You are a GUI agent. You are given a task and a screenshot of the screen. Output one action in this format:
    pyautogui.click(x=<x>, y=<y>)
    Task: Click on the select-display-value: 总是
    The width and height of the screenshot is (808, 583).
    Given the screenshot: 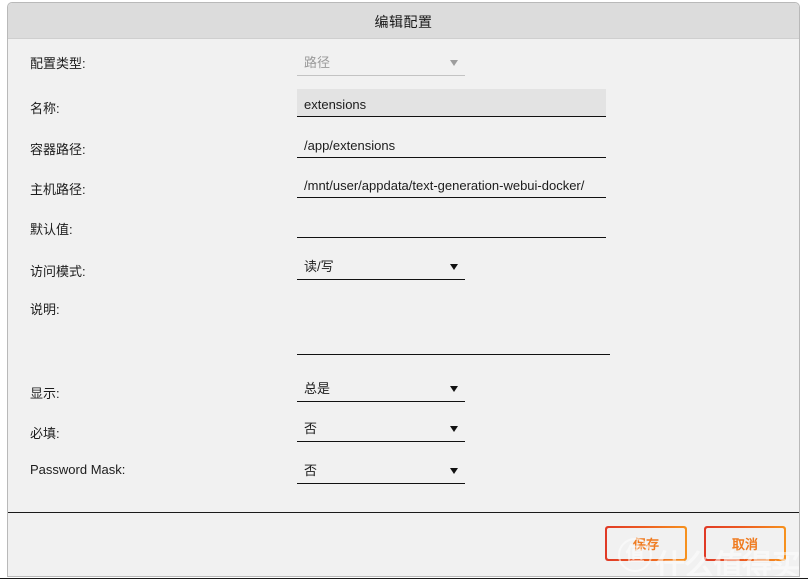 What is the action you would take?
    pyautogui.click(x=317, y=388)
    